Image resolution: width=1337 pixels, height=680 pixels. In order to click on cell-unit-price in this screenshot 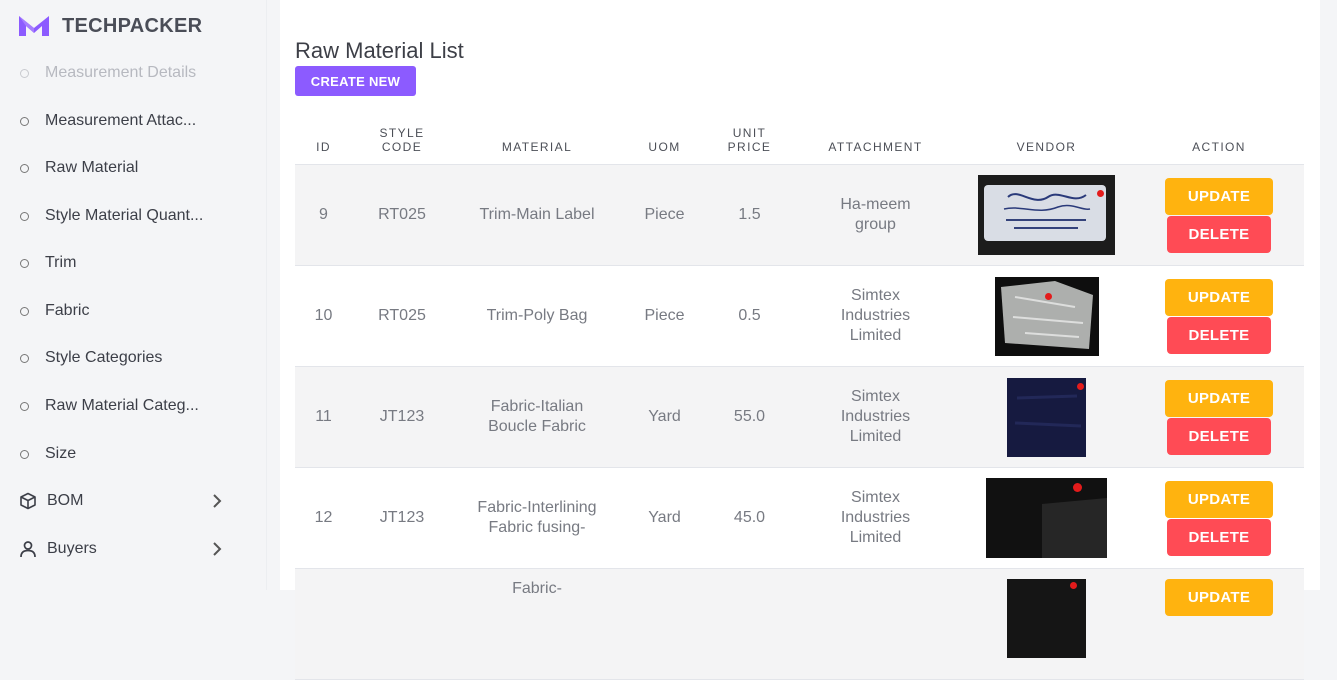, I will do `click(749, 624)`.